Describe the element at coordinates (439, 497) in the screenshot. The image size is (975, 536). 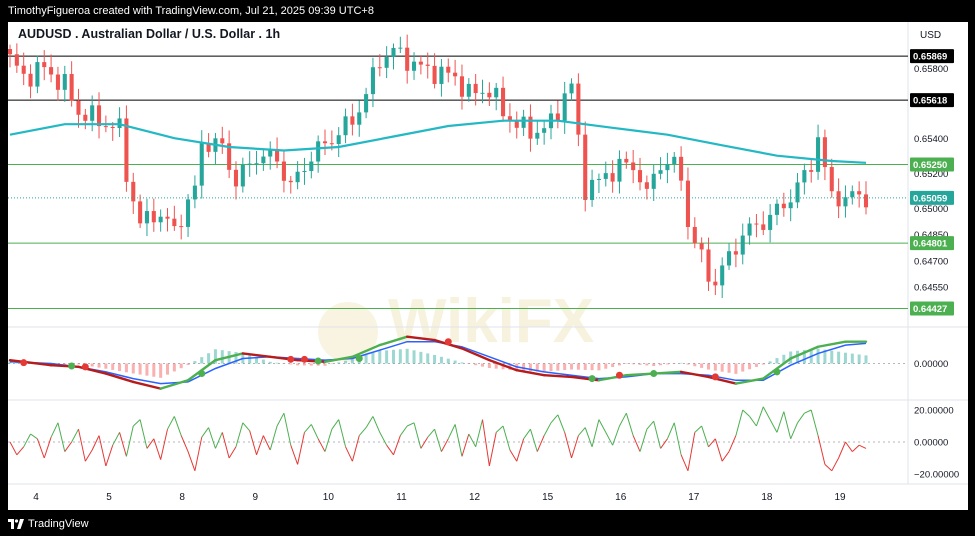
I see `time-axis: 4 5 8 9 10 11 12 15 16 17 18 19` at that location.